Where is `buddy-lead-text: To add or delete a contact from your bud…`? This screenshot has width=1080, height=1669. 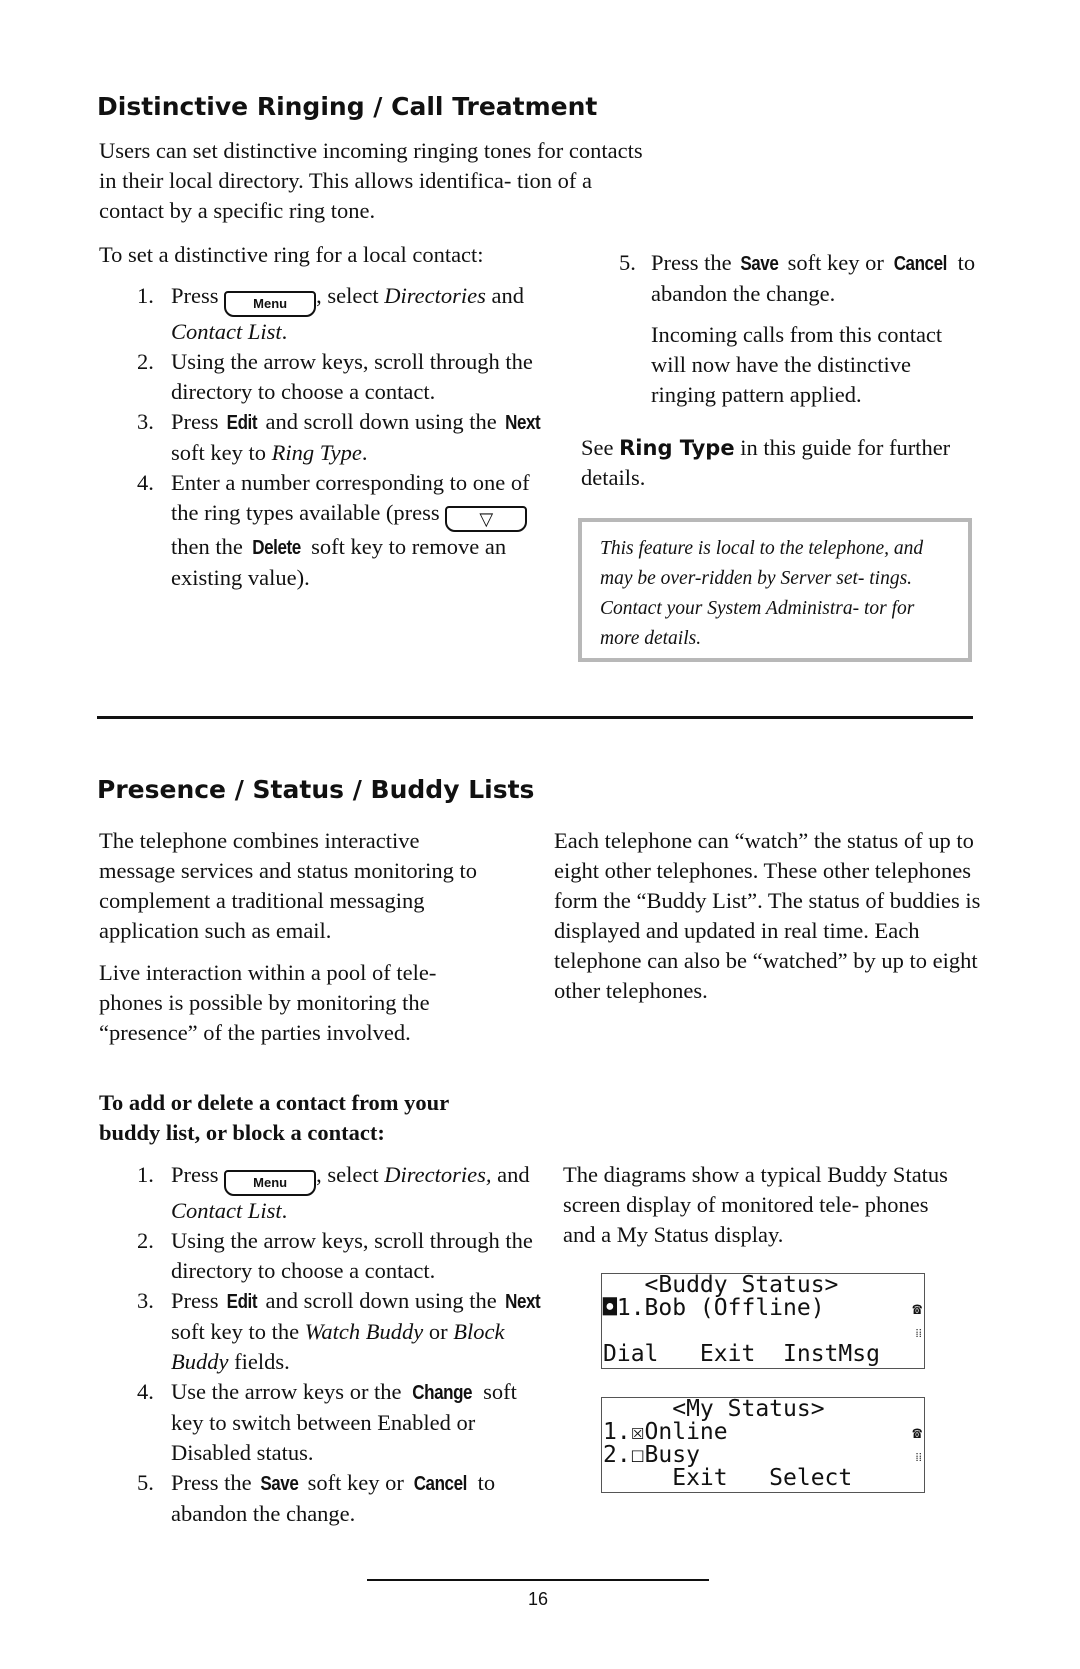
buddy-lead-text: To add or delete a contact from your bud… is located at coordinates (274, 1117).